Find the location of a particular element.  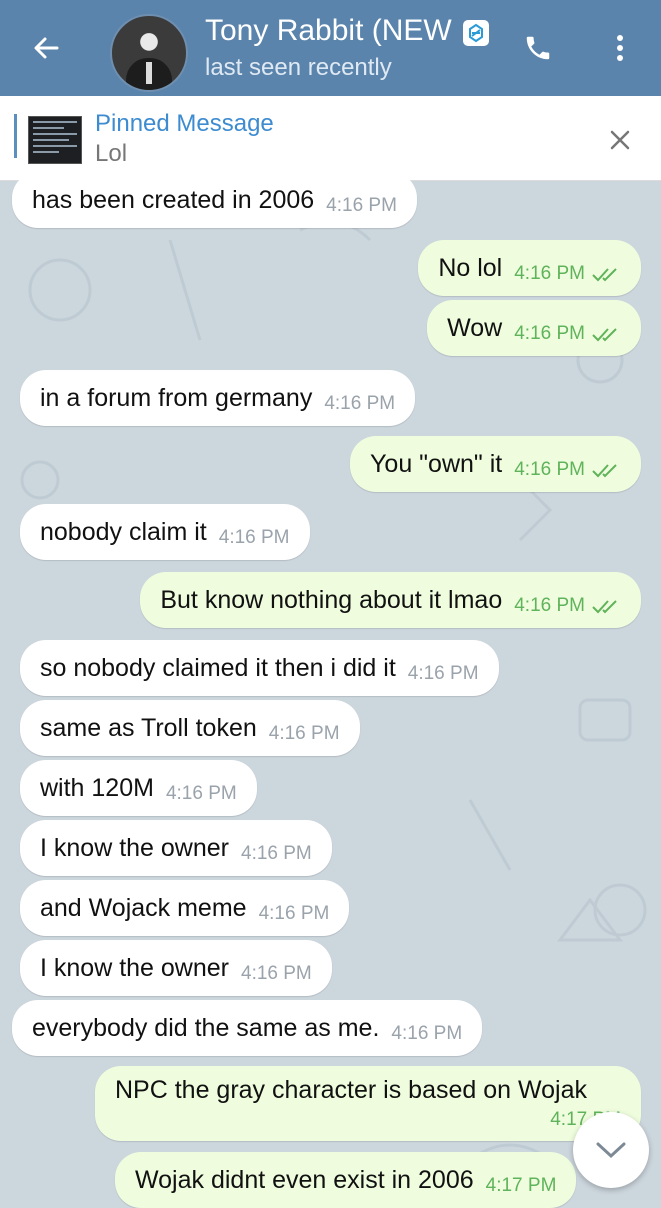

message-text: But know nothing about it lmao is located at coordinates (331, 599).